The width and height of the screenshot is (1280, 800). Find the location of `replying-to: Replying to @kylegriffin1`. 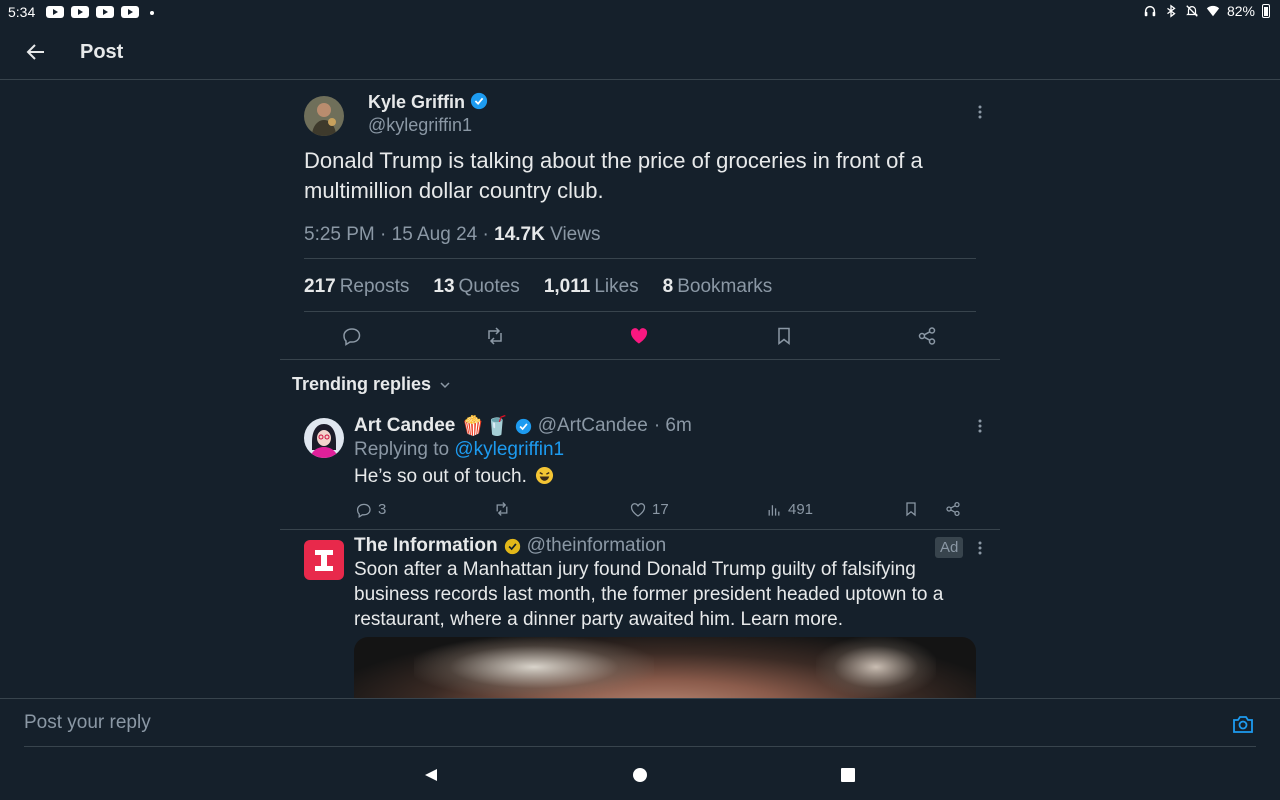

replying-to: Replying to @kylegriffin1 is located at coordinates (459, 450).